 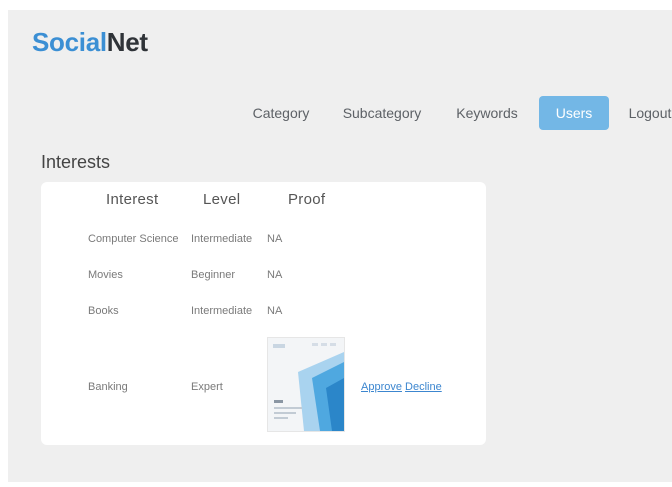 I want to click on column-header-proof: Proof, so click(x=307, y=199).